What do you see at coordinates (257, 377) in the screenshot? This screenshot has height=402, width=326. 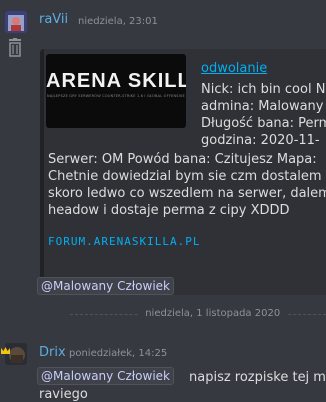 I see `message-text: napisz rozpiske tej m` at bounding box center [257, 377].